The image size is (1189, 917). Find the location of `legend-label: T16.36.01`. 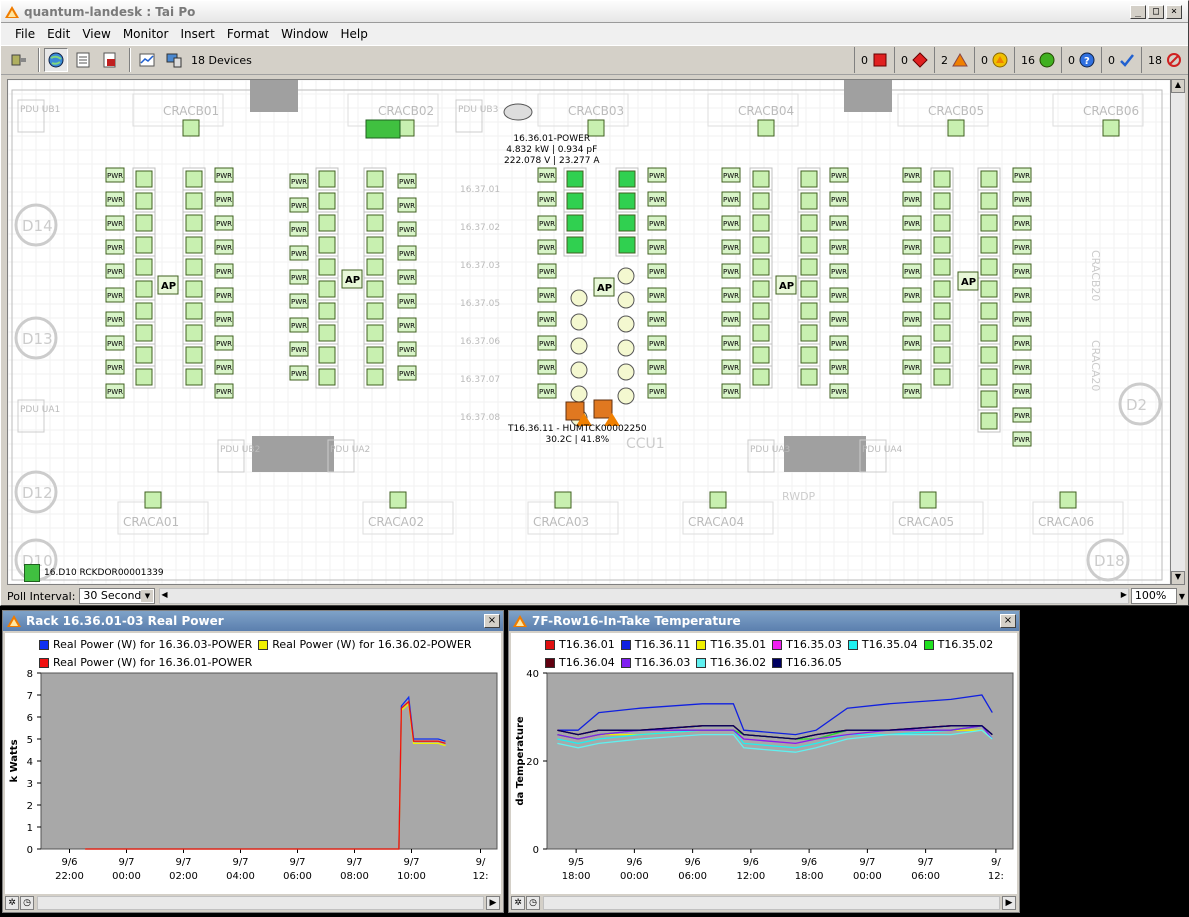

legend-label: T16.36.01 is located at coordinates (587, 644).